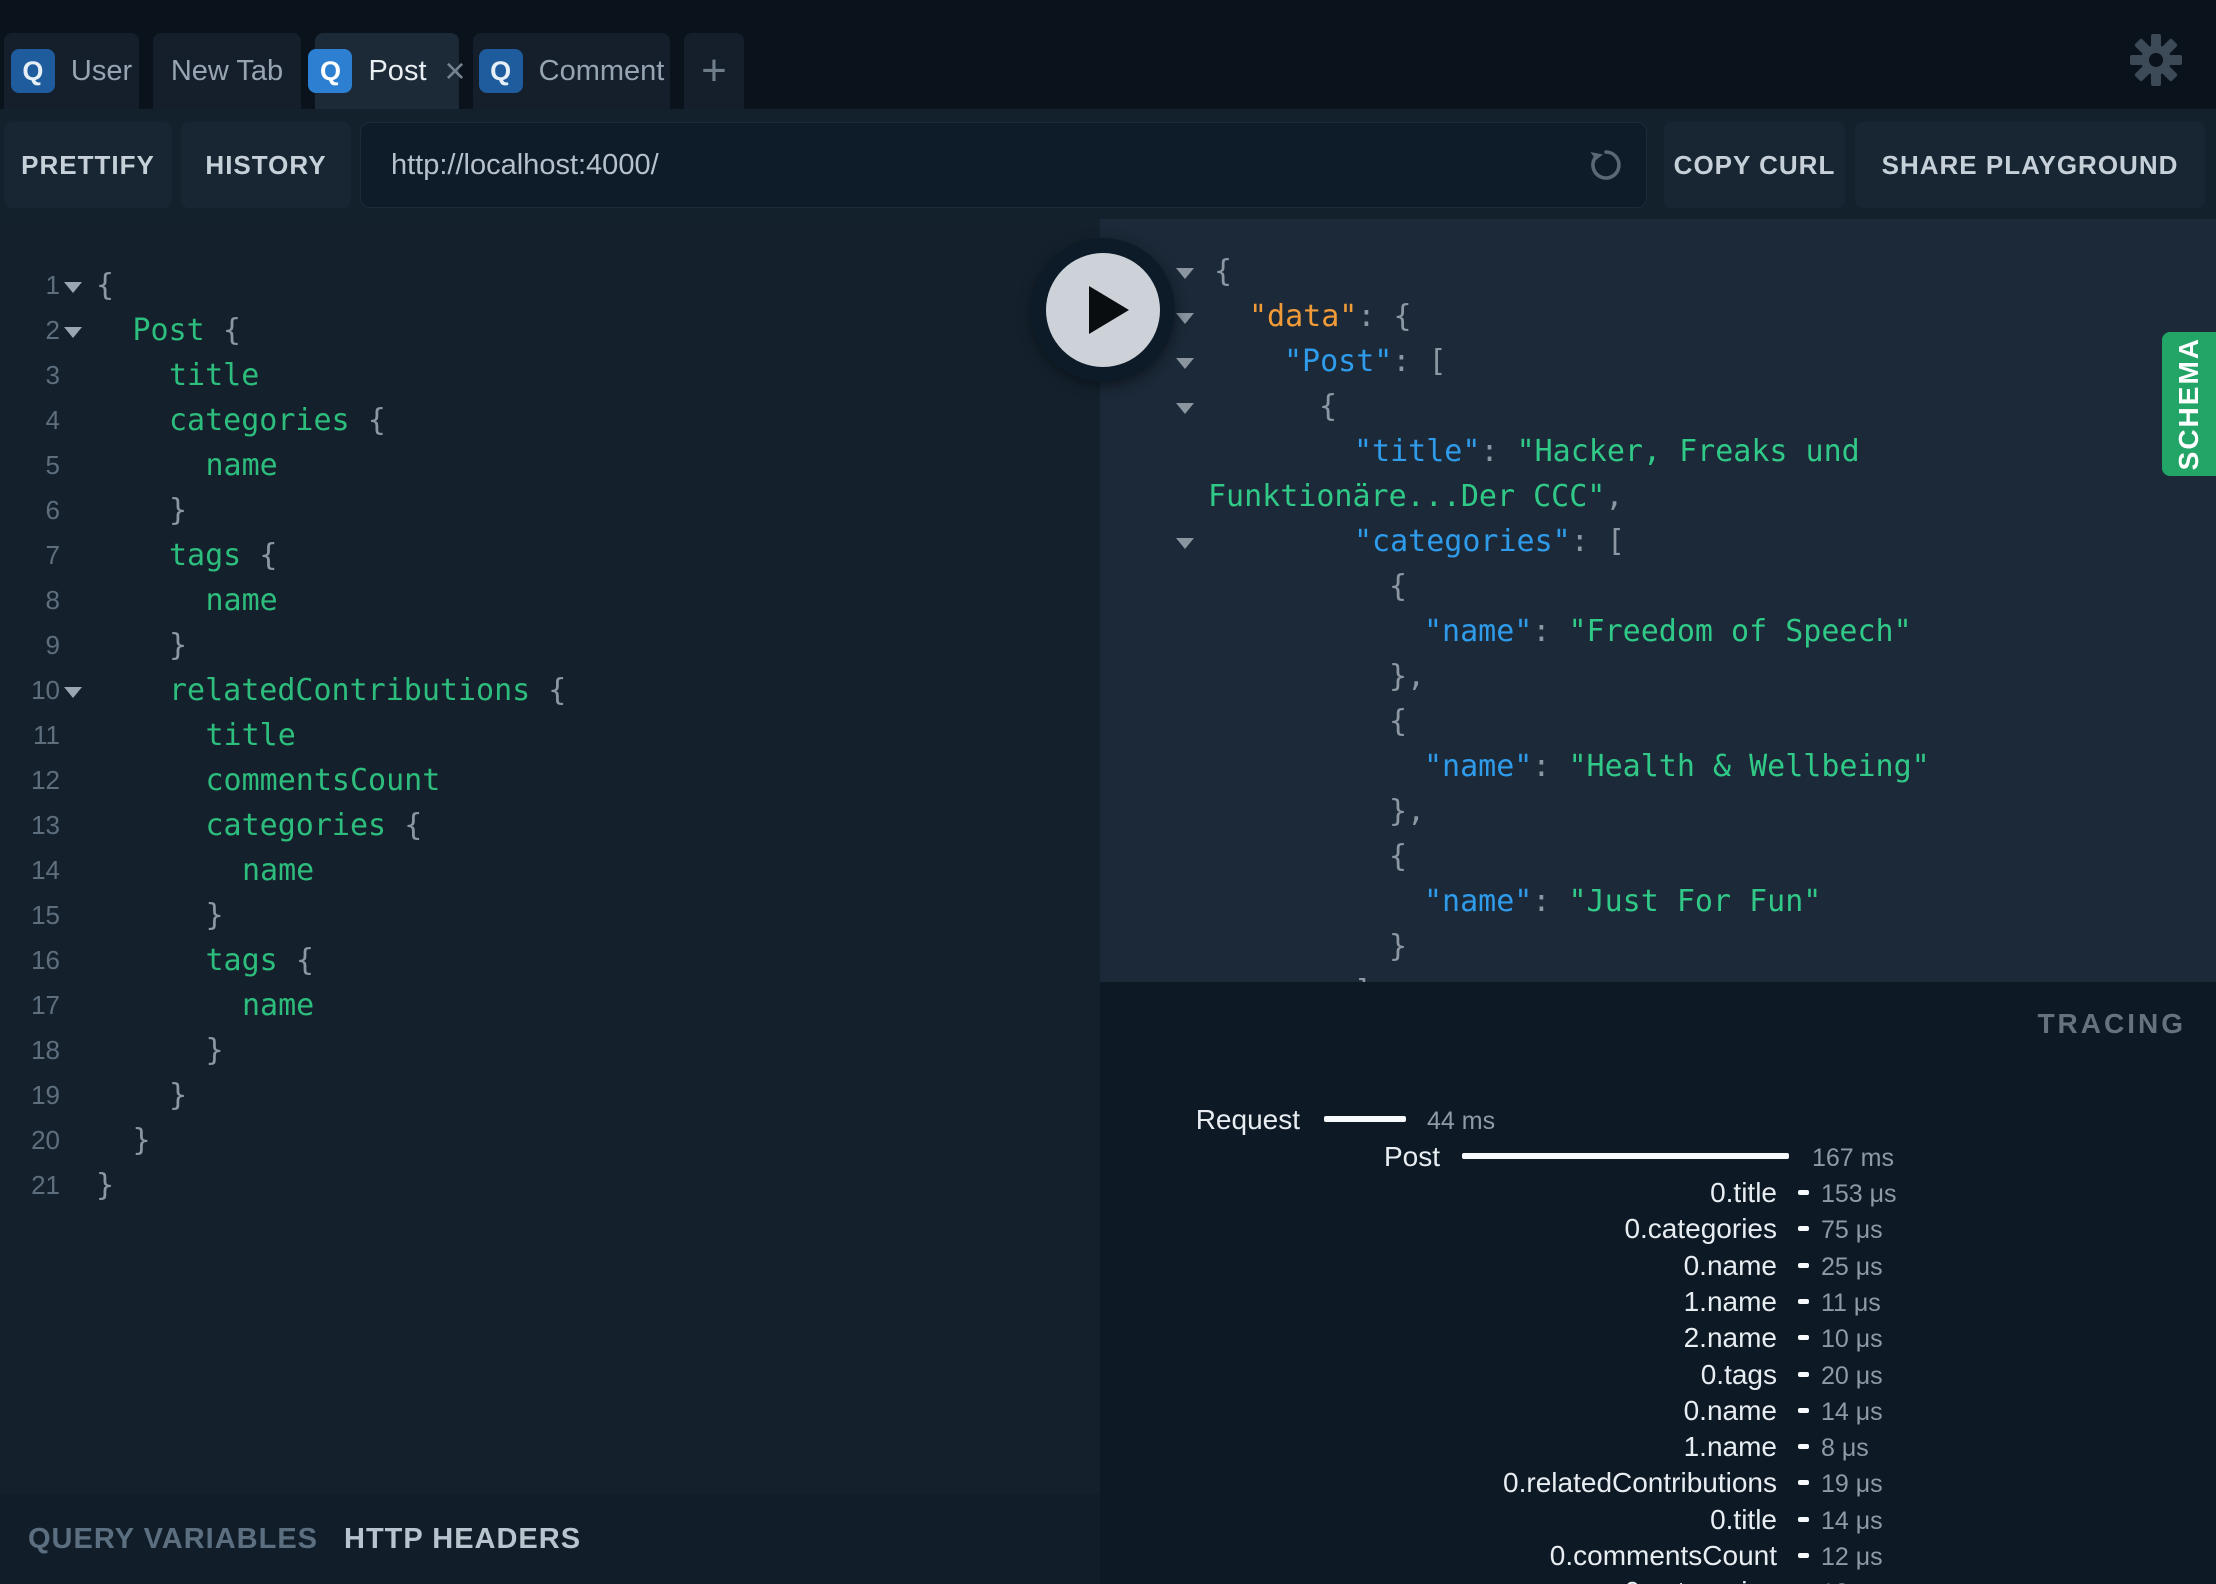  I want to click on copy-curl-button: COPY CURL, so click(1754, 165).